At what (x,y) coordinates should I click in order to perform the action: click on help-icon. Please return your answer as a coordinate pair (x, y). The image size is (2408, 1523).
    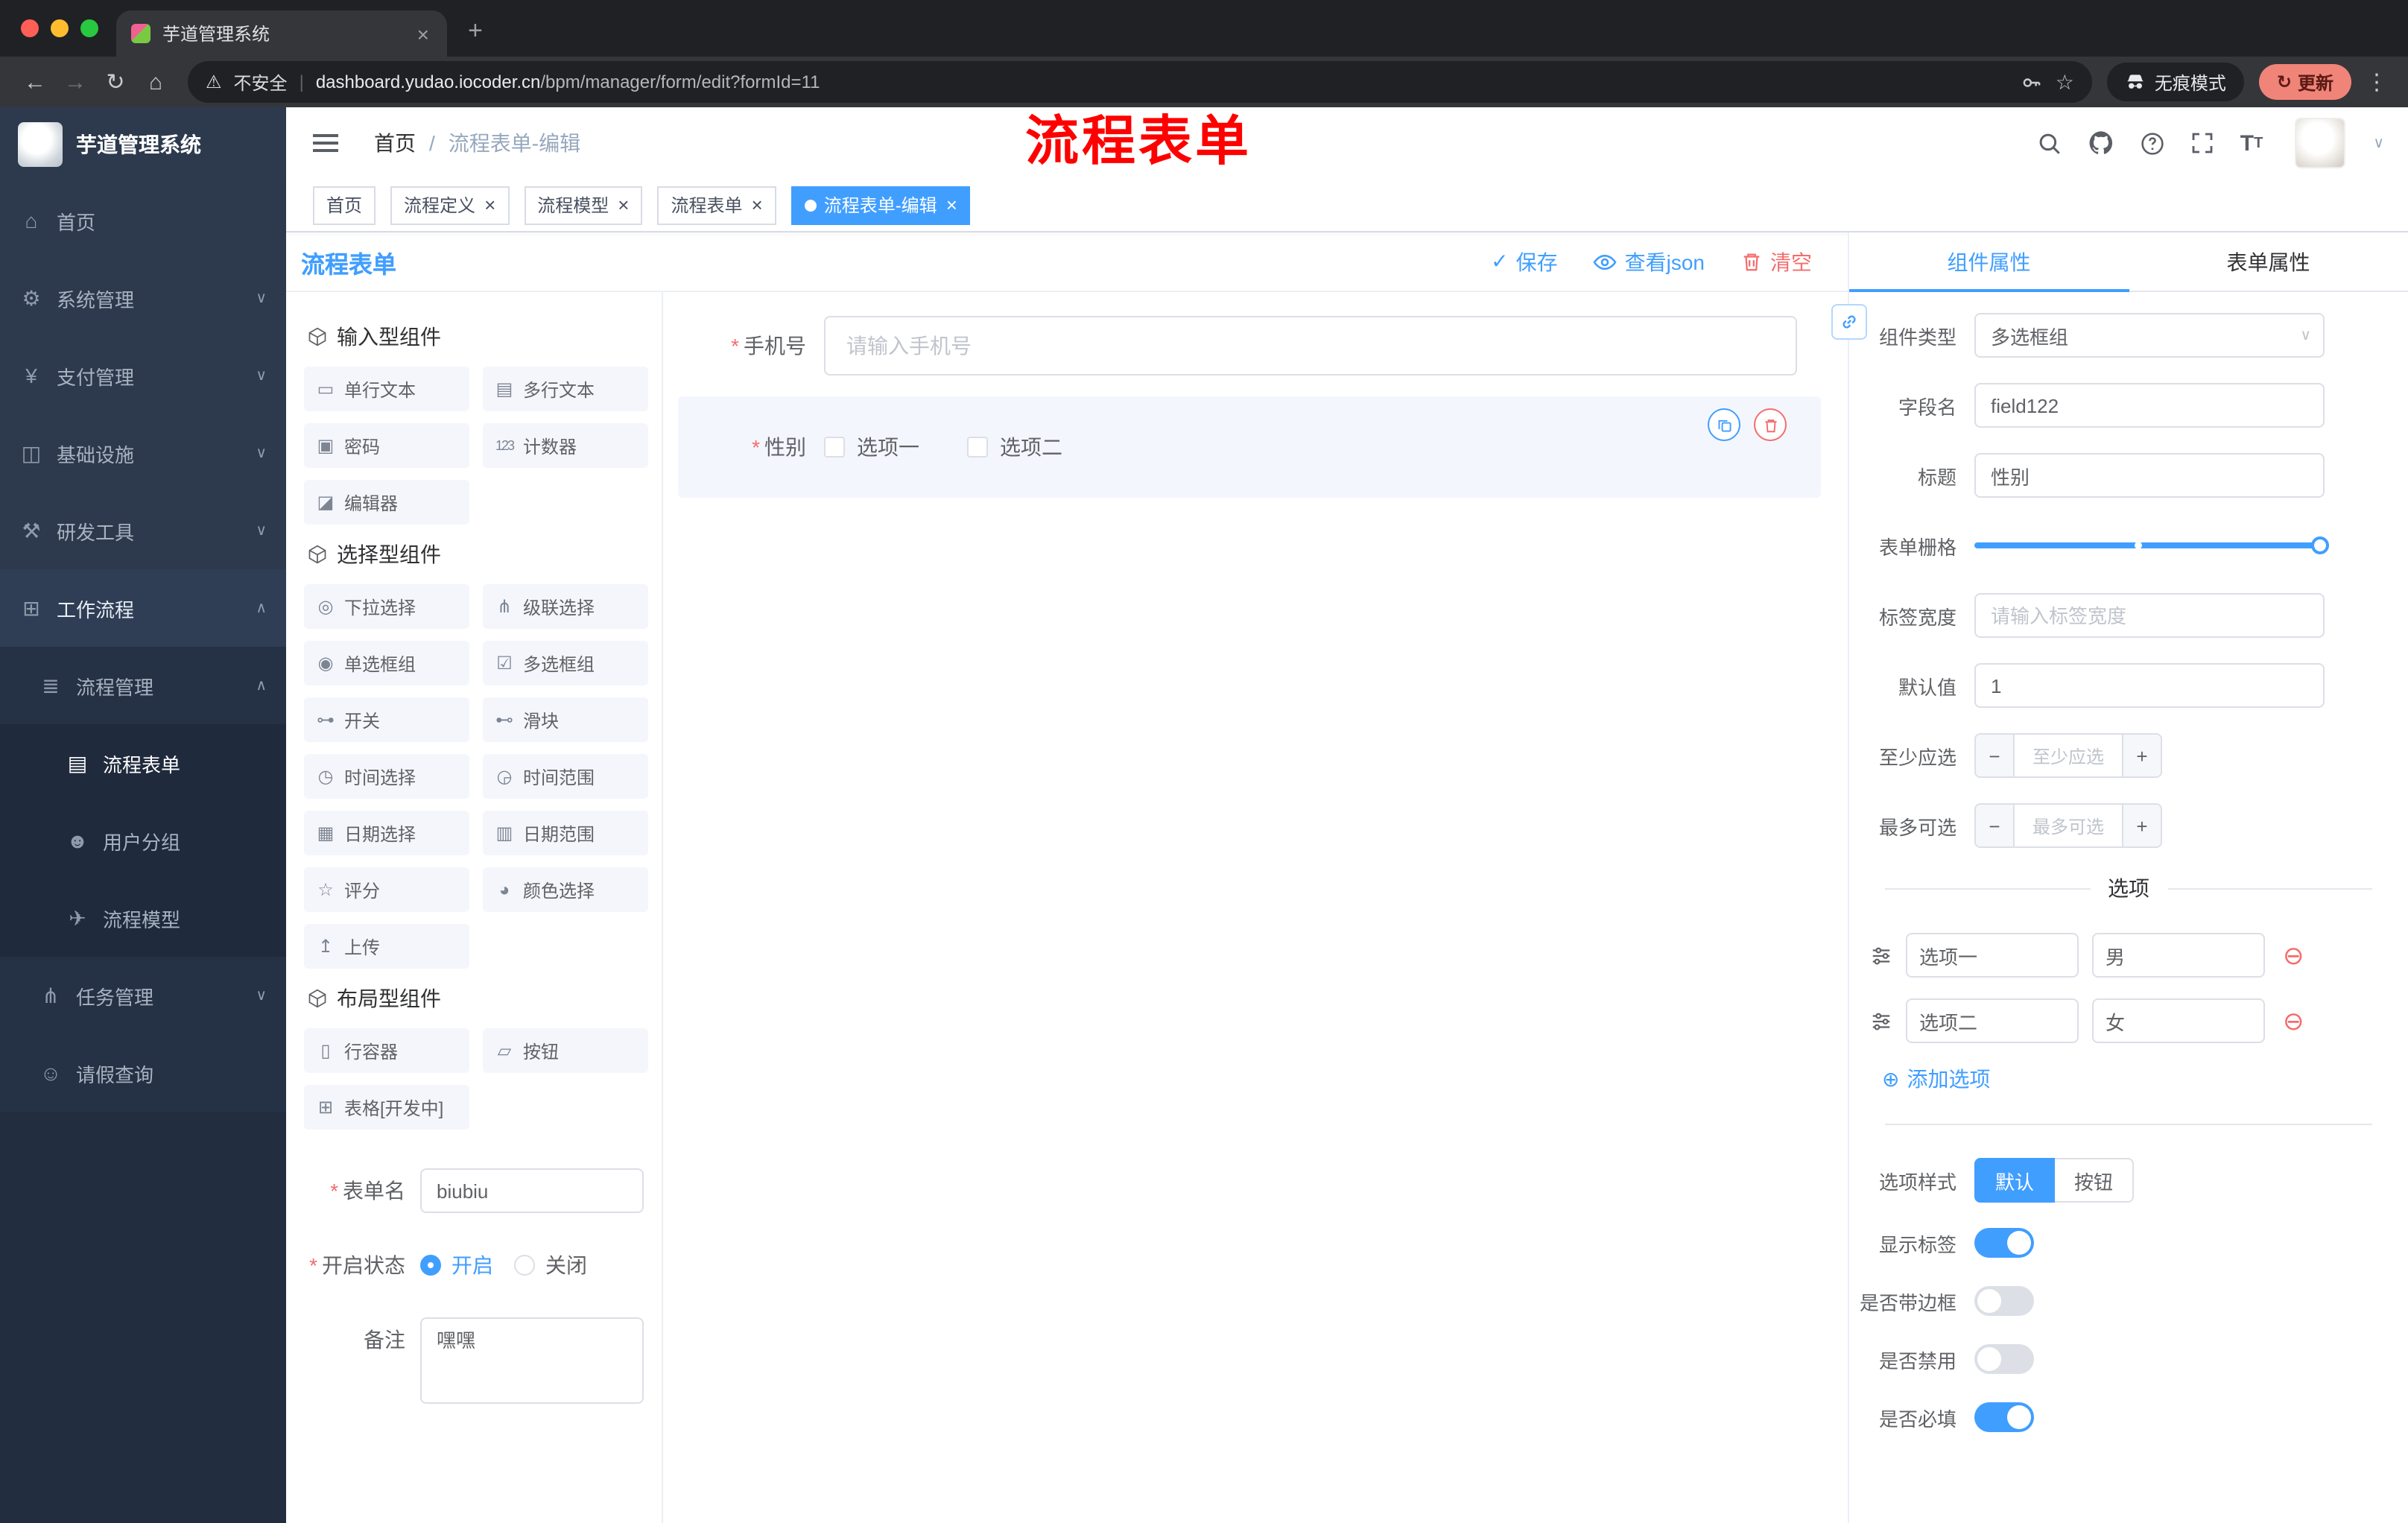
    Looking at the image, I should click on (2153, 143).